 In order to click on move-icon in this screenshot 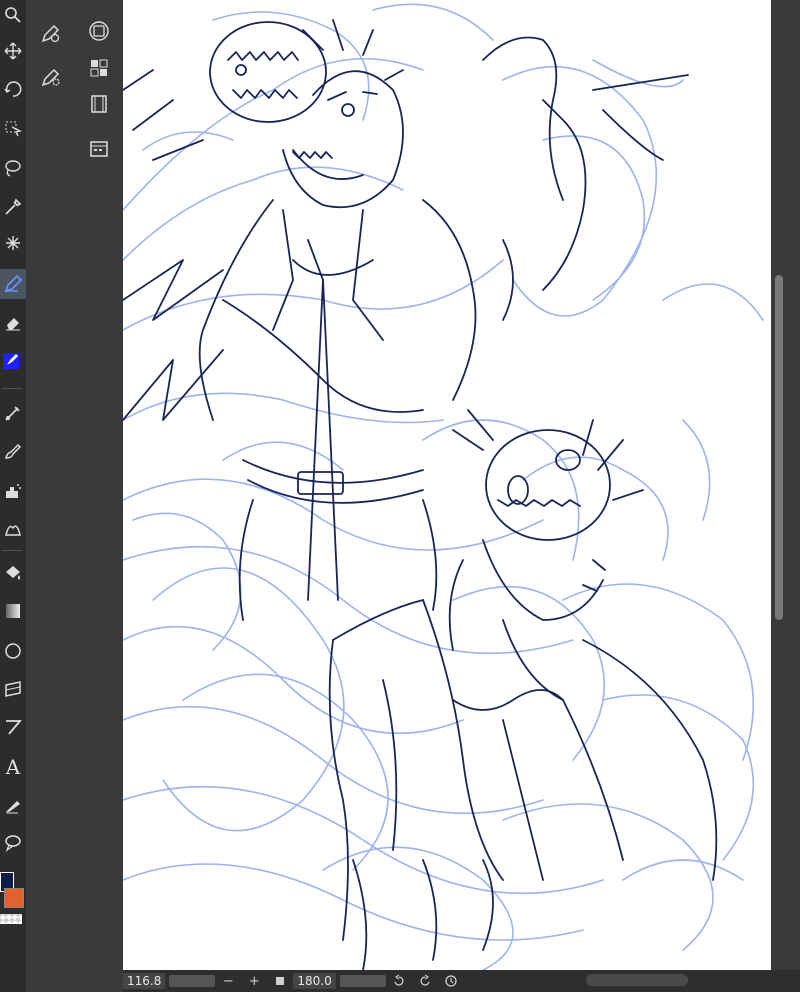, I will do `click(13, 51)`.